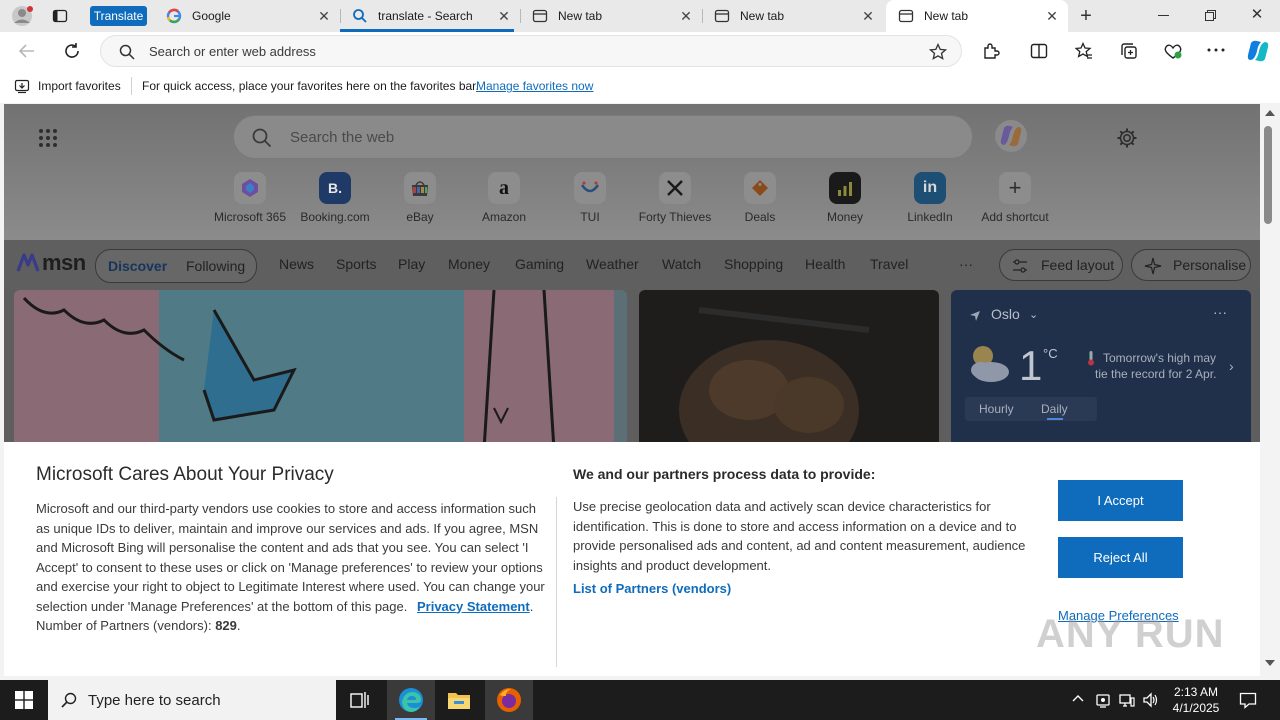 The height and width of the screenshot is (720, 1280). I want to click on taskbar-edge, so click(411, 700).